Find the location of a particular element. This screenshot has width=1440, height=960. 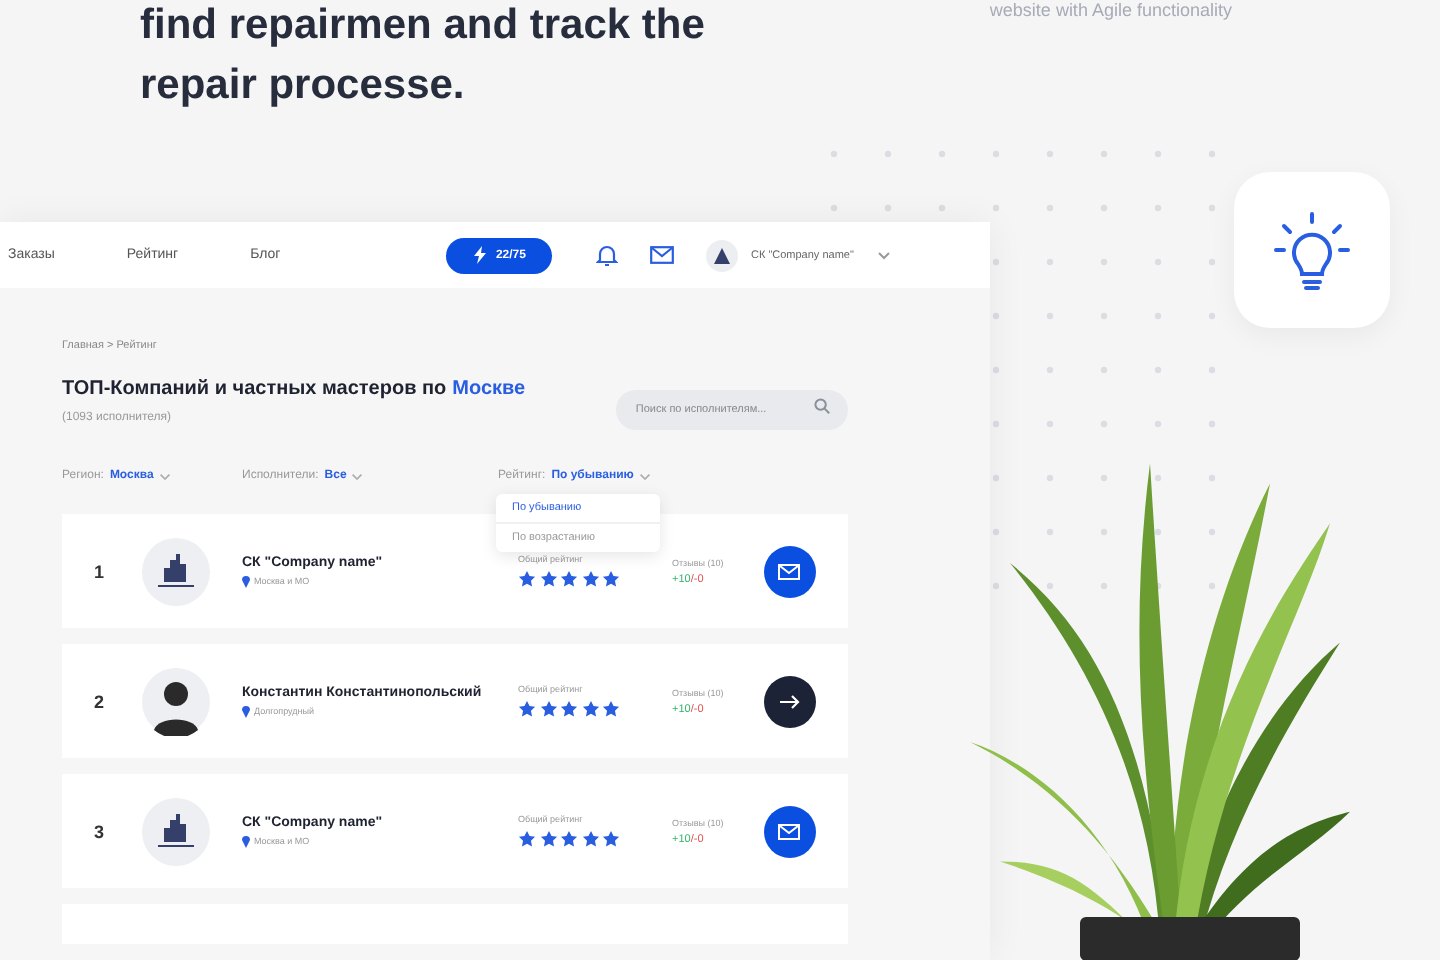

tagline: website with Agile functionality is located at coordinates (1110, 10).